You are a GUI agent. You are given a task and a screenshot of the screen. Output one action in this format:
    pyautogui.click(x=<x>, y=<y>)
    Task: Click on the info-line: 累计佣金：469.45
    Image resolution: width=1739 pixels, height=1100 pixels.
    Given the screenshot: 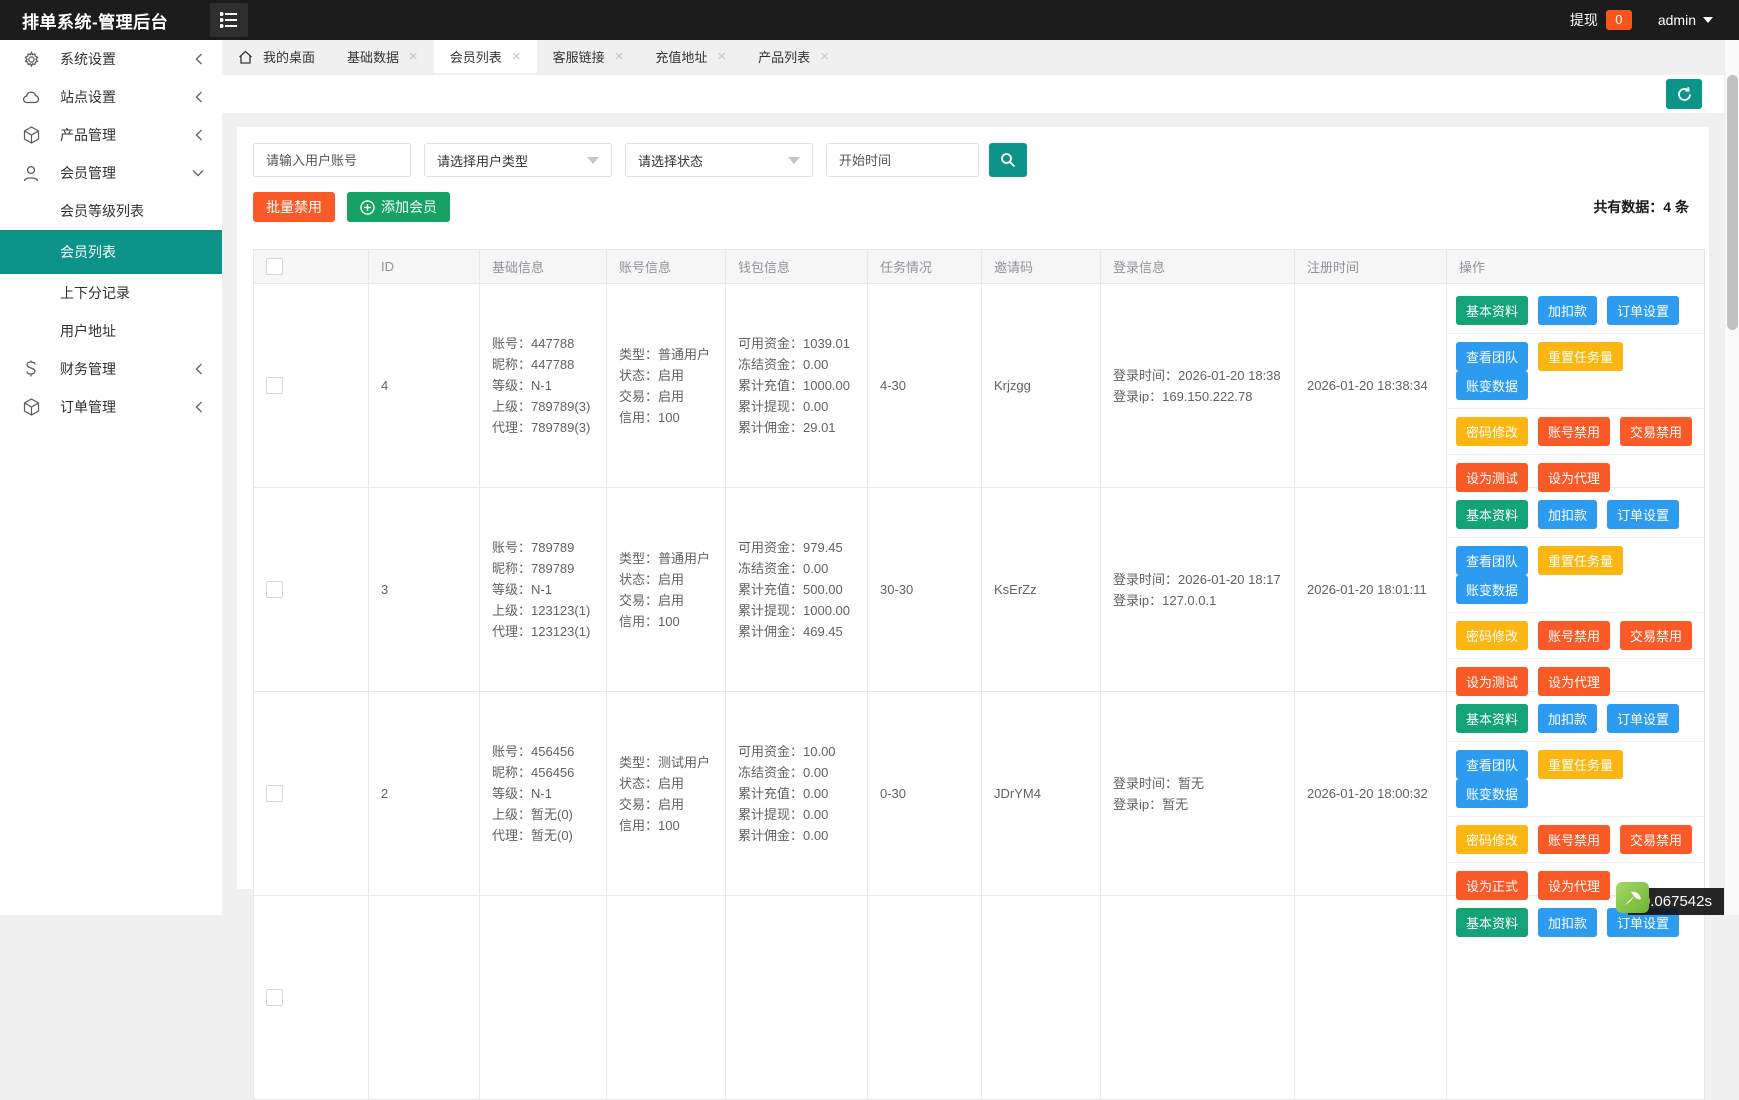 What is the action you would take?
    pyautogui.click(x=794, y=631)
    